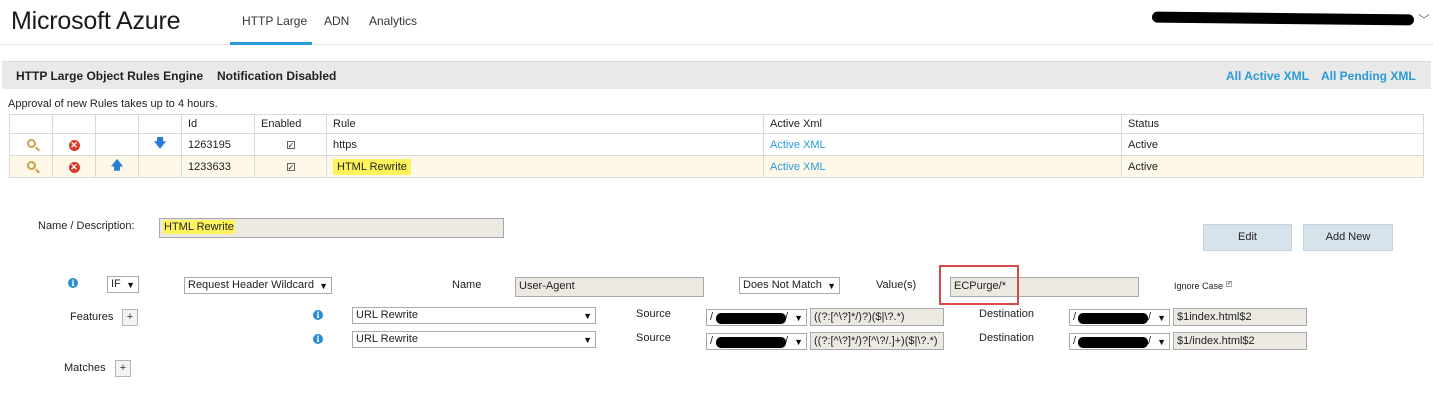 The width and height of the screenshot is (1433, 416). I want to click on add-match-button: +, so click(123, 368).